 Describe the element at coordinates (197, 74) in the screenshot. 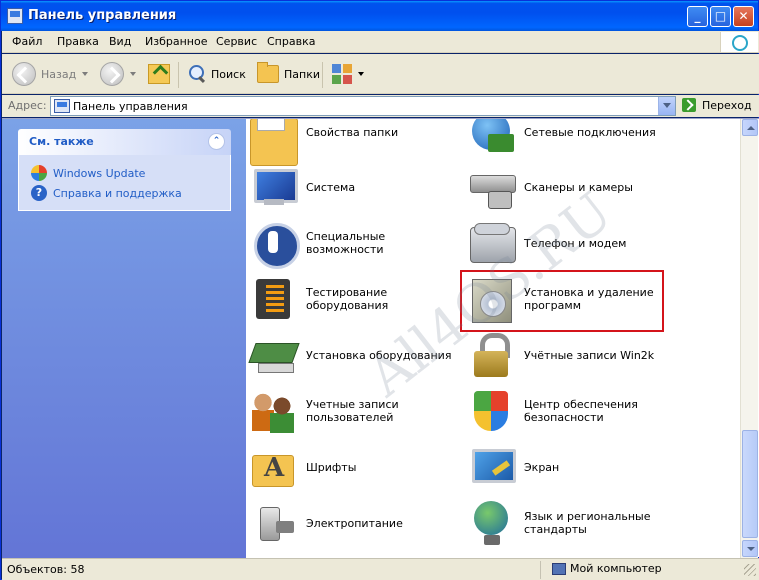

I see `search-icon` at that location.